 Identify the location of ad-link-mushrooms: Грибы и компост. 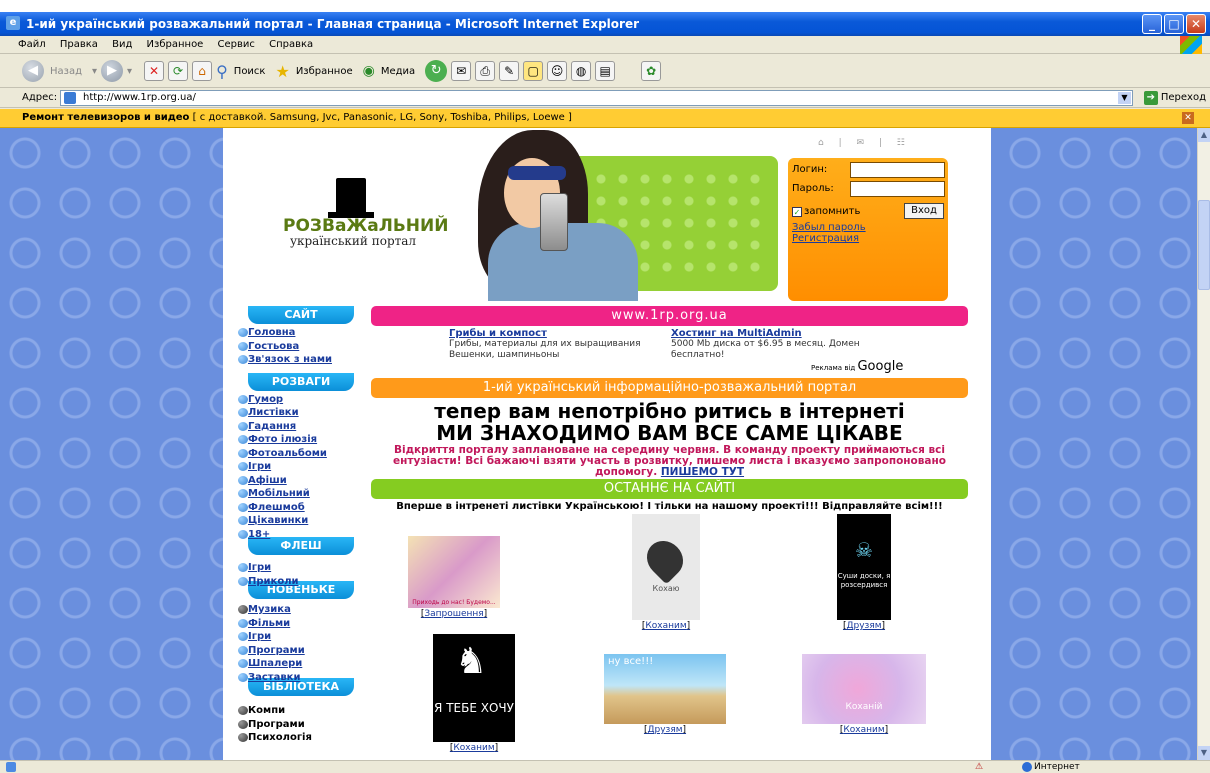
(559, 333).